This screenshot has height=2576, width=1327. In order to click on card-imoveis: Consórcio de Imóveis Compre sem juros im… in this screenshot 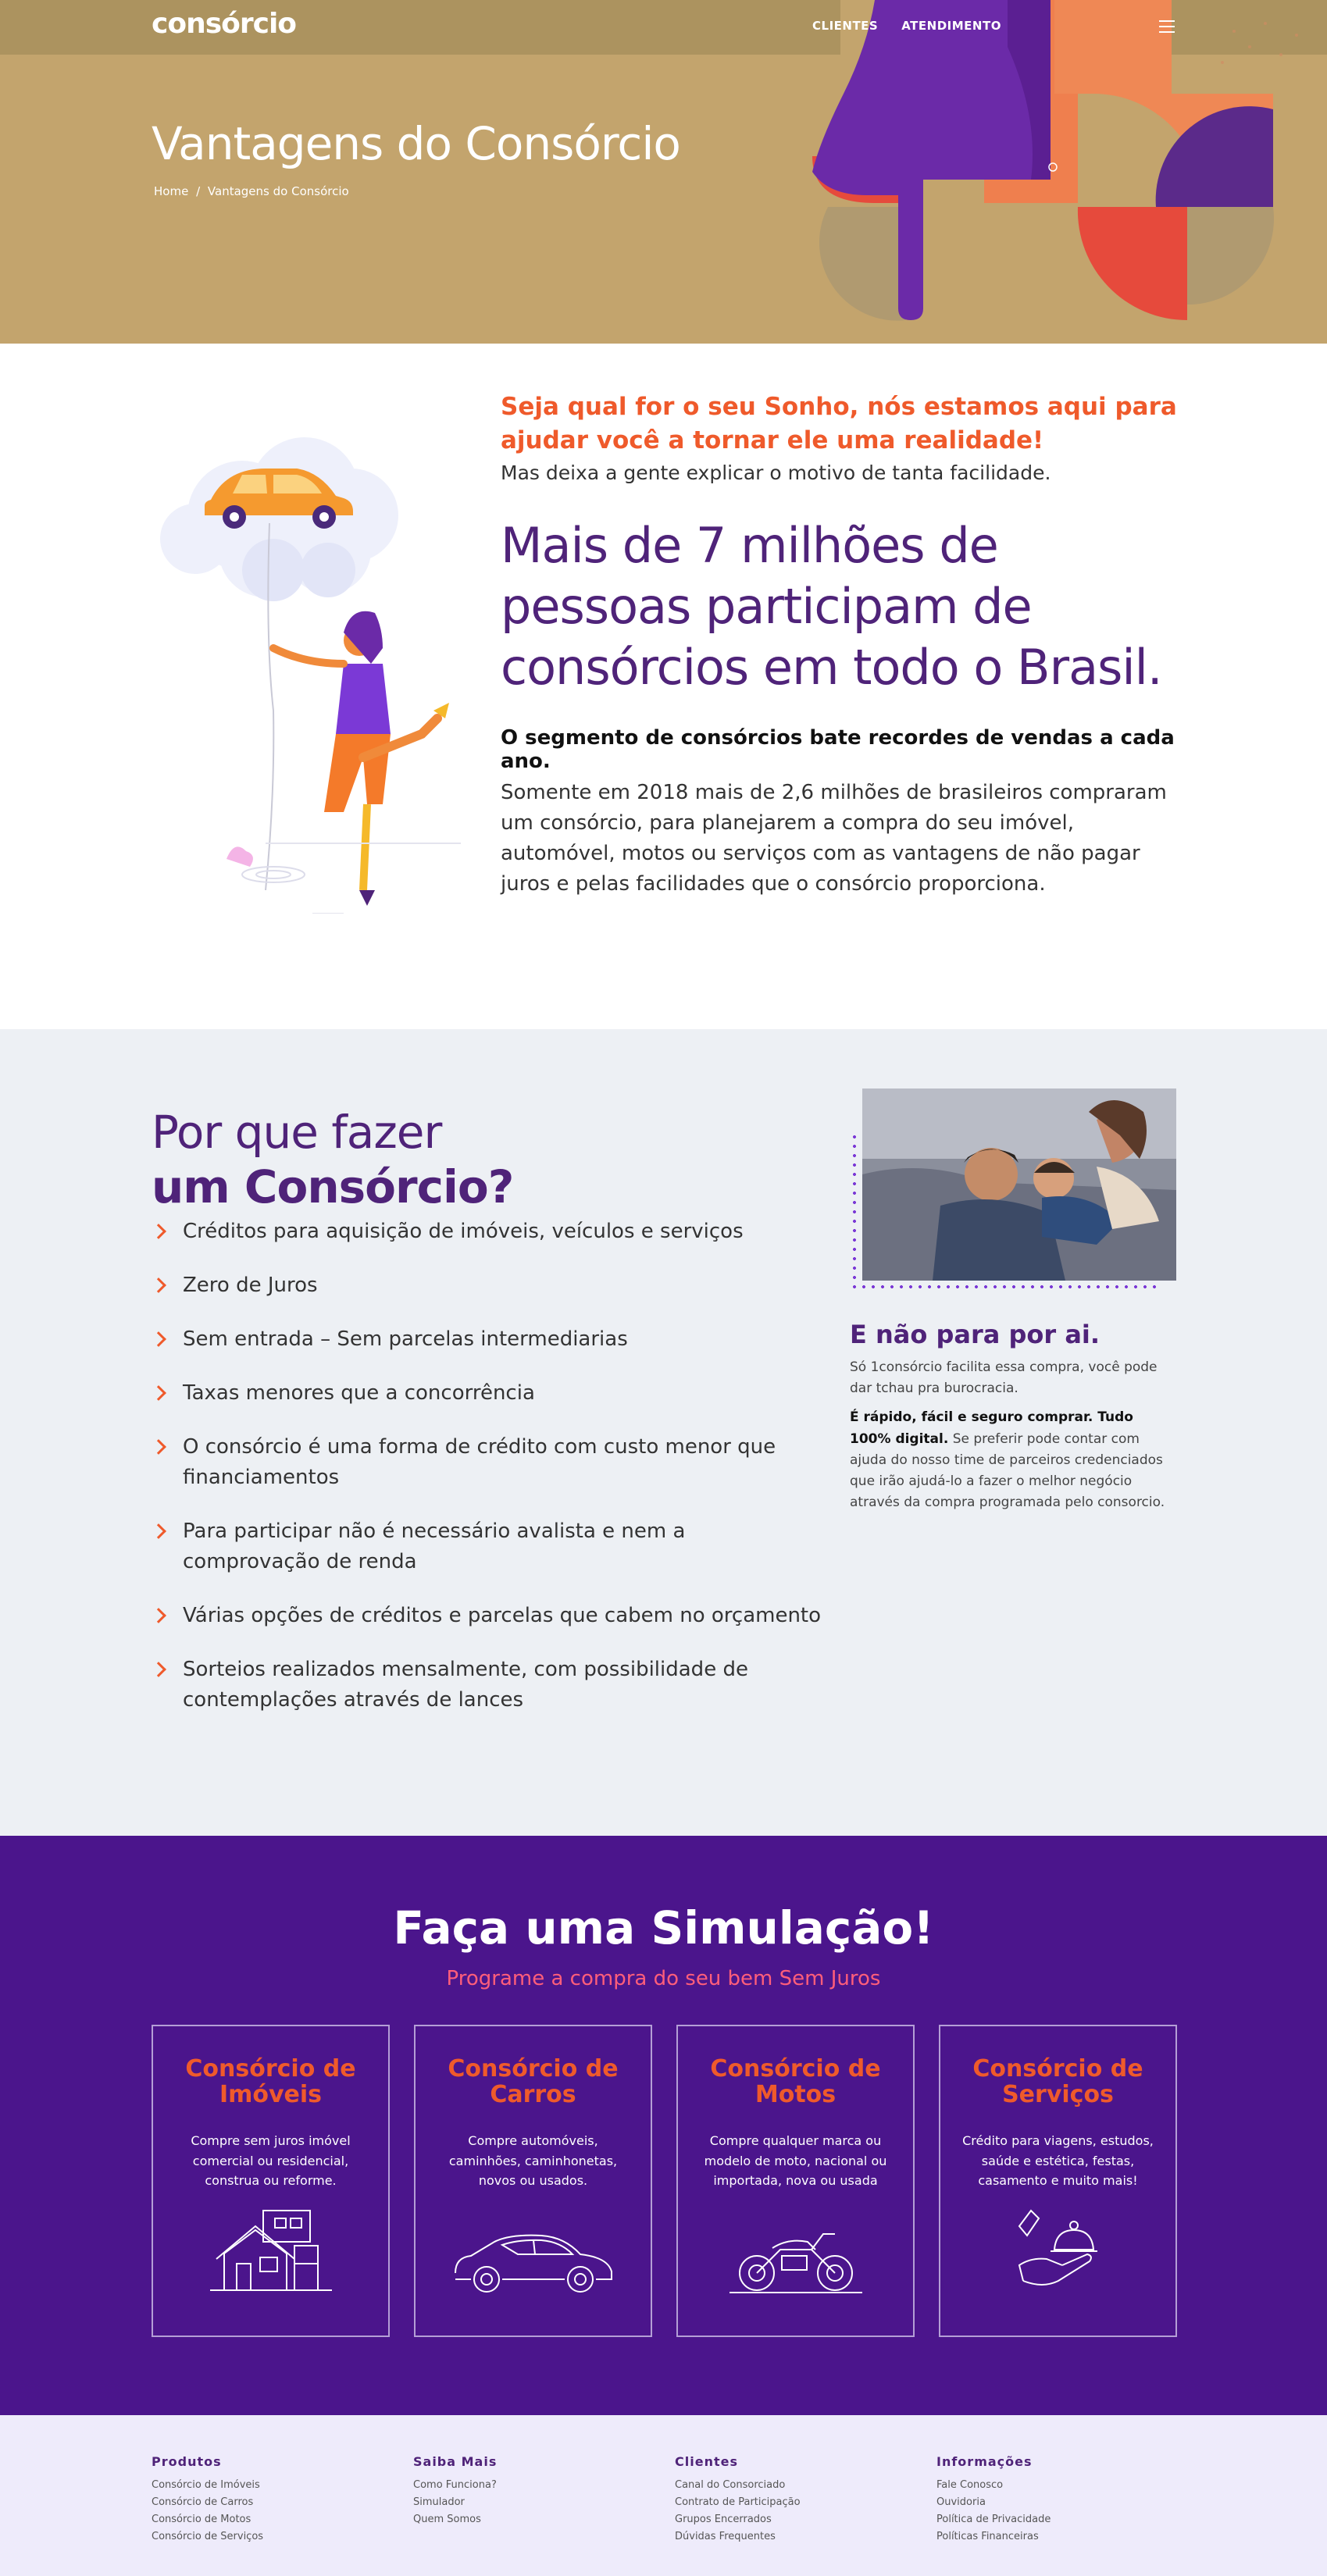, I will do `click(271, 2181)`.